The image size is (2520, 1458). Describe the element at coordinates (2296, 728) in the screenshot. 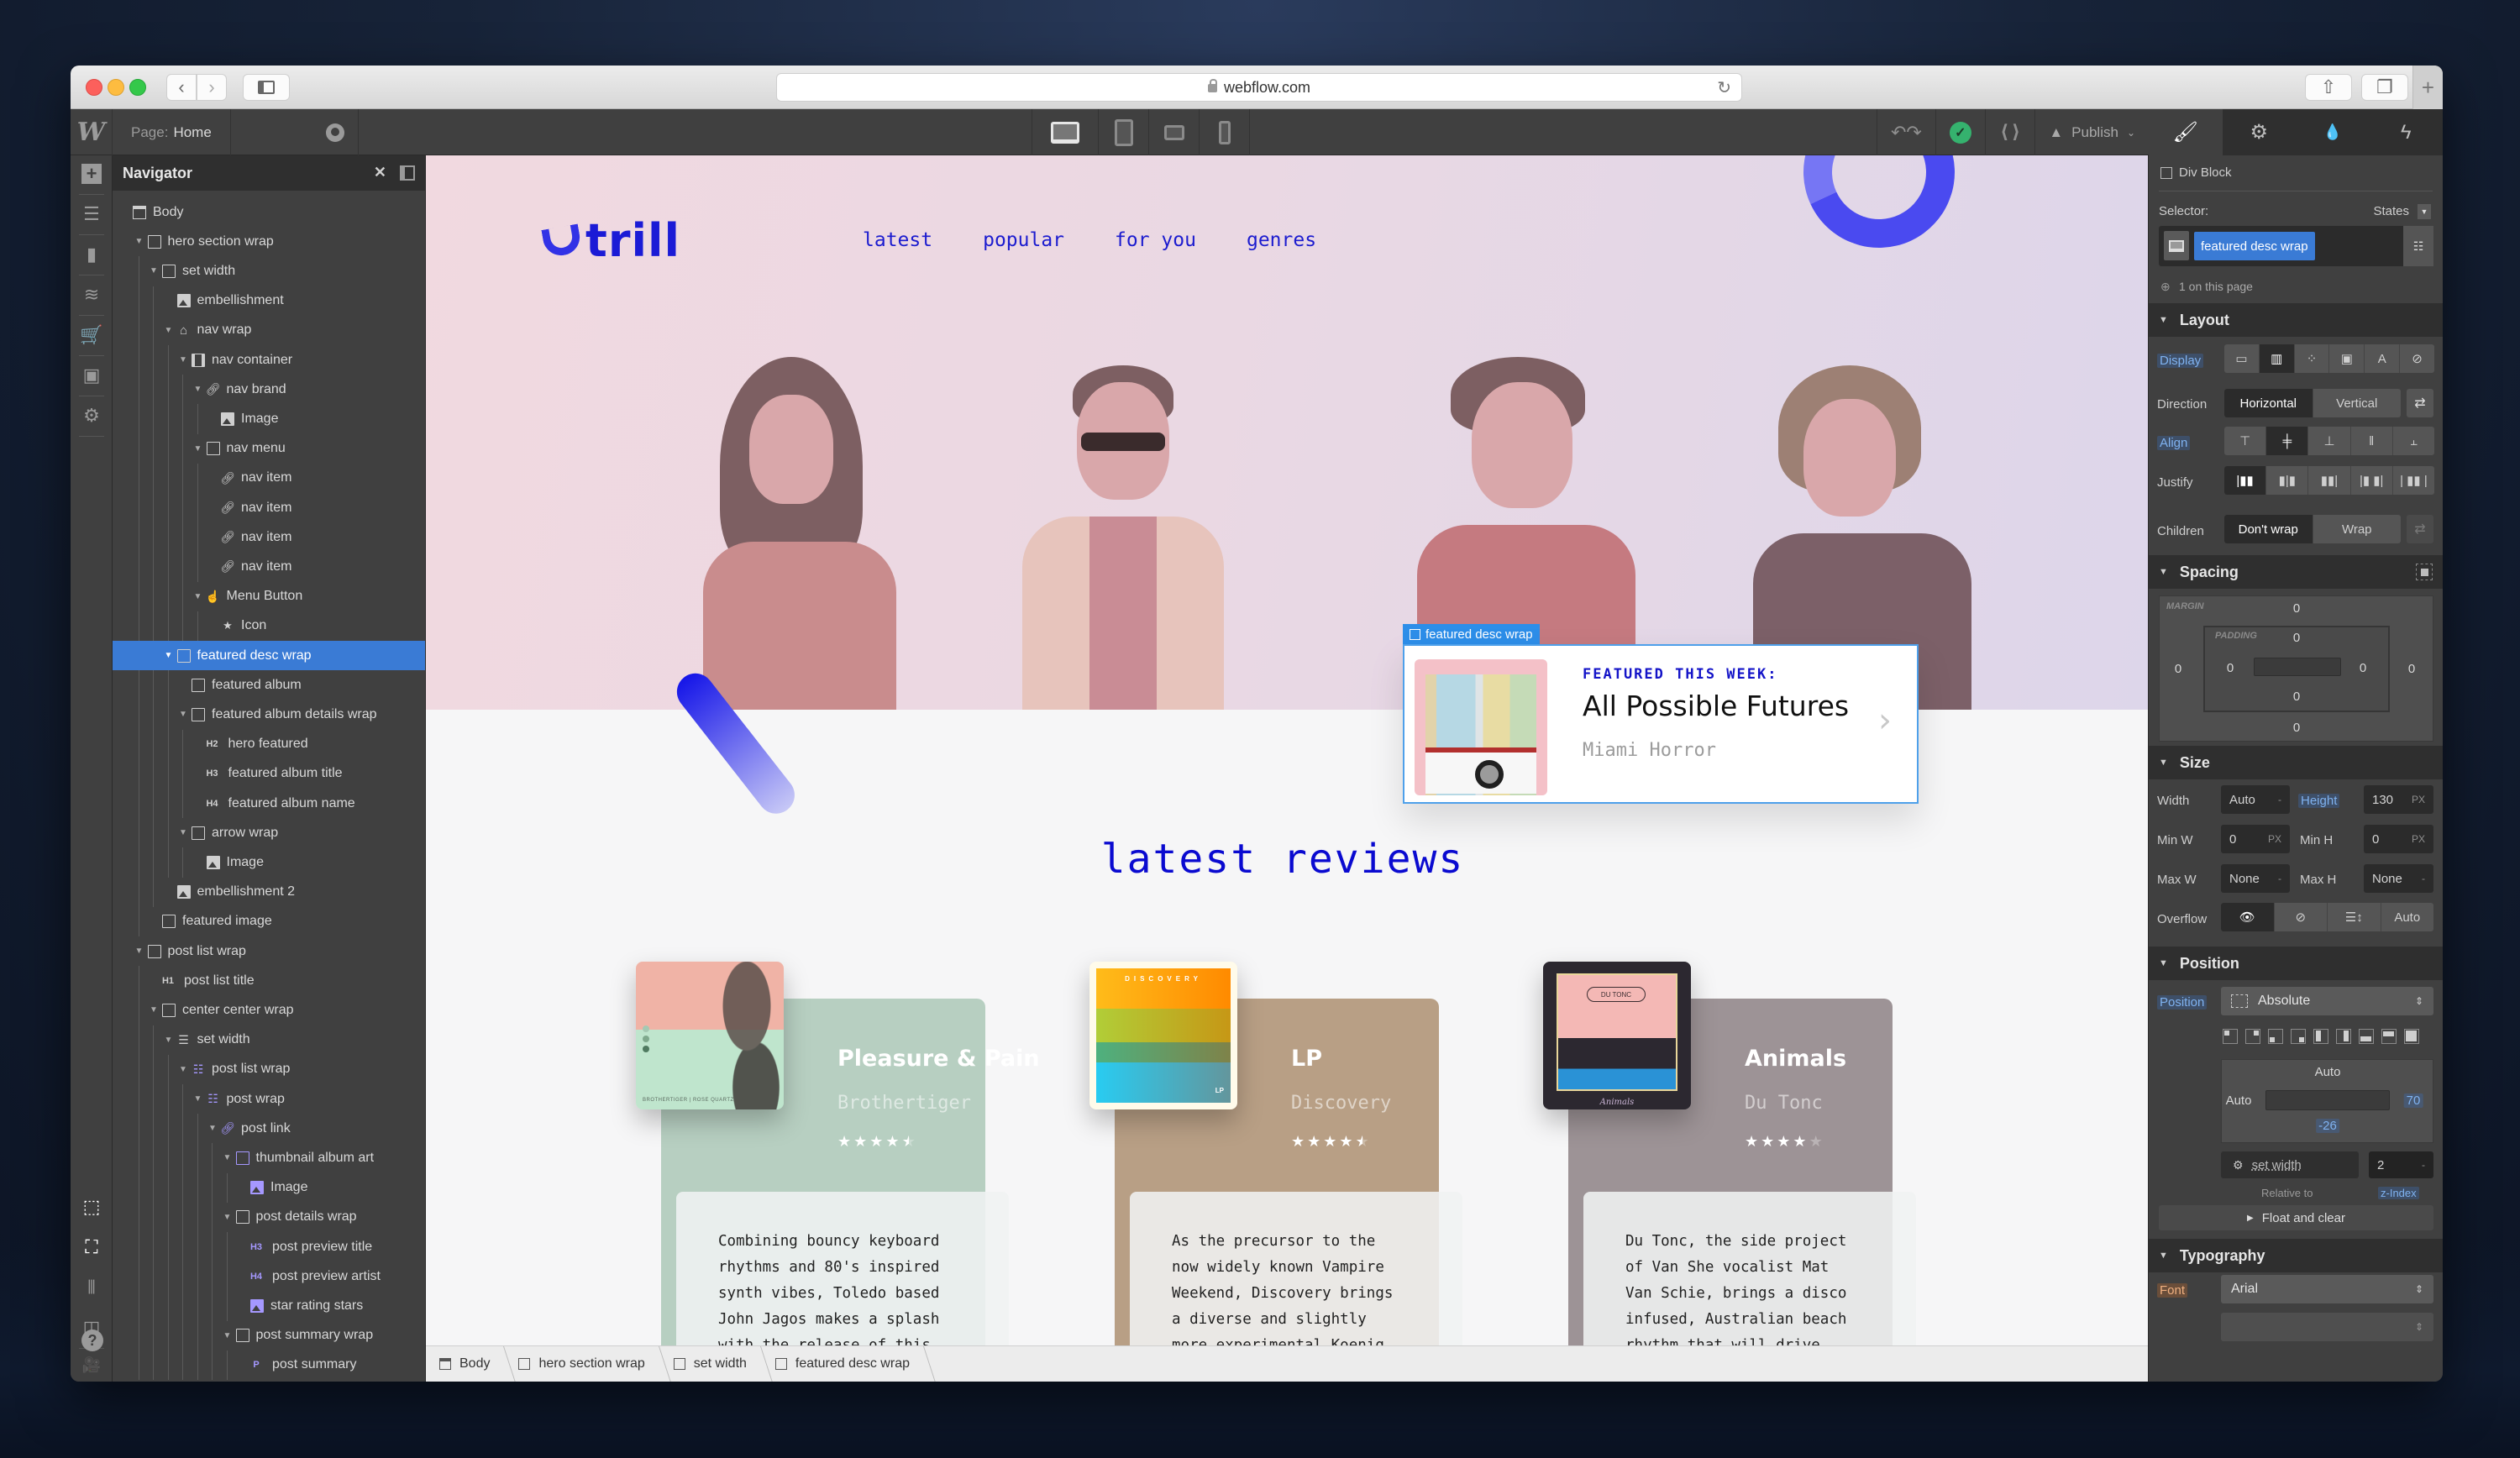

I see `margin-bottom-value: 0` at that location.